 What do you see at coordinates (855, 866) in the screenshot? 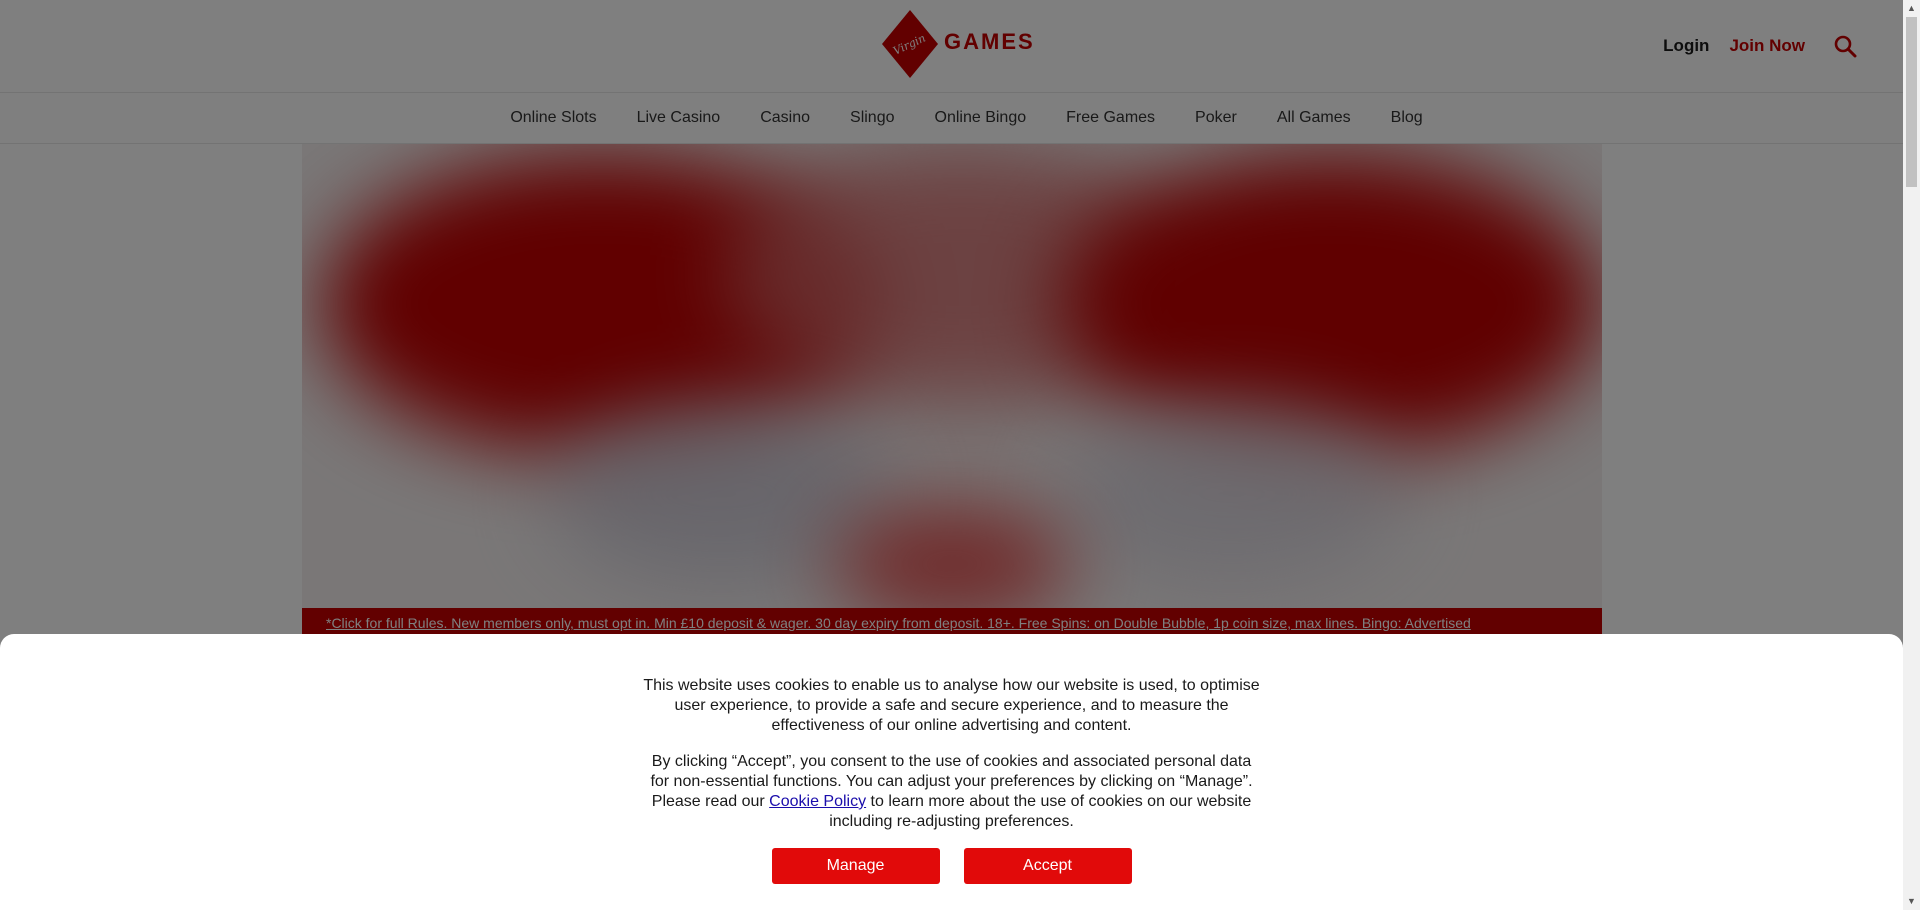
I see `manage-button: Manage` at bounding box center [855, 866].